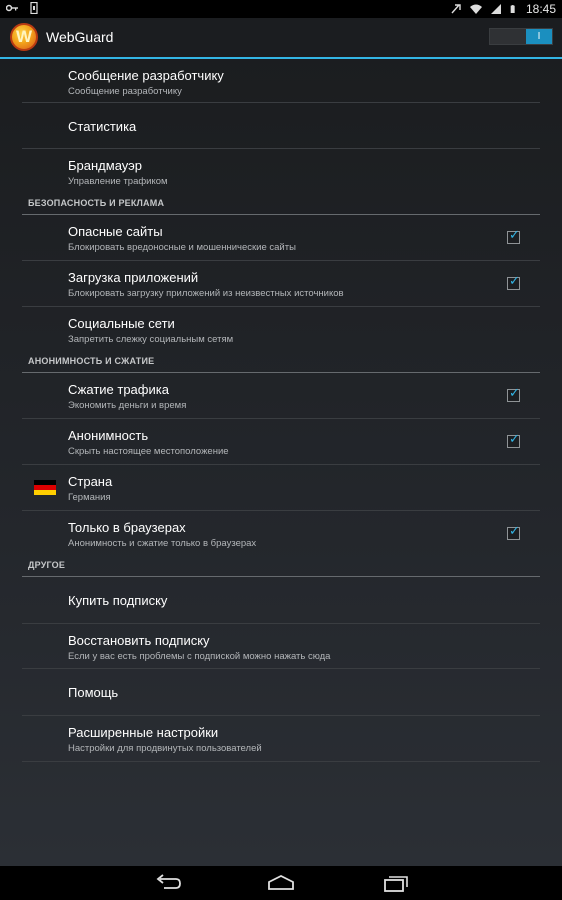  What do you see at coordinates (105, 165) in the screenshot?
I see `pref-title: Брандмауэр` at bounding box center [105, 165].